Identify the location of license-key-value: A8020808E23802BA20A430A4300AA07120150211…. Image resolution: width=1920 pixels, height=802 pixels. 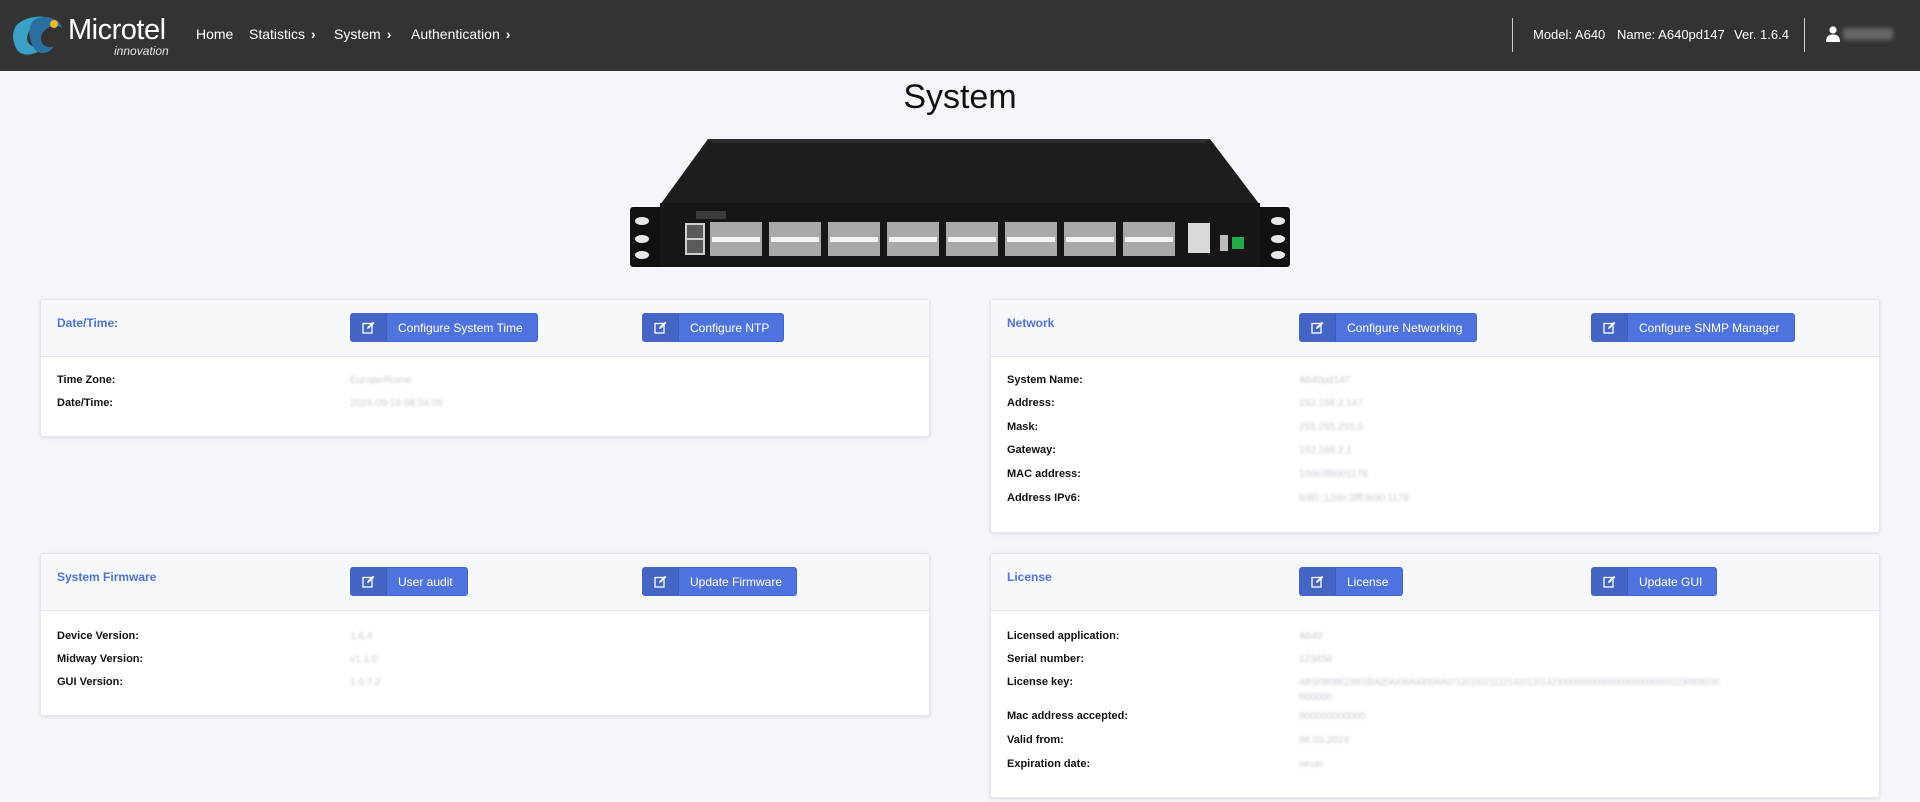
(1509, 682).